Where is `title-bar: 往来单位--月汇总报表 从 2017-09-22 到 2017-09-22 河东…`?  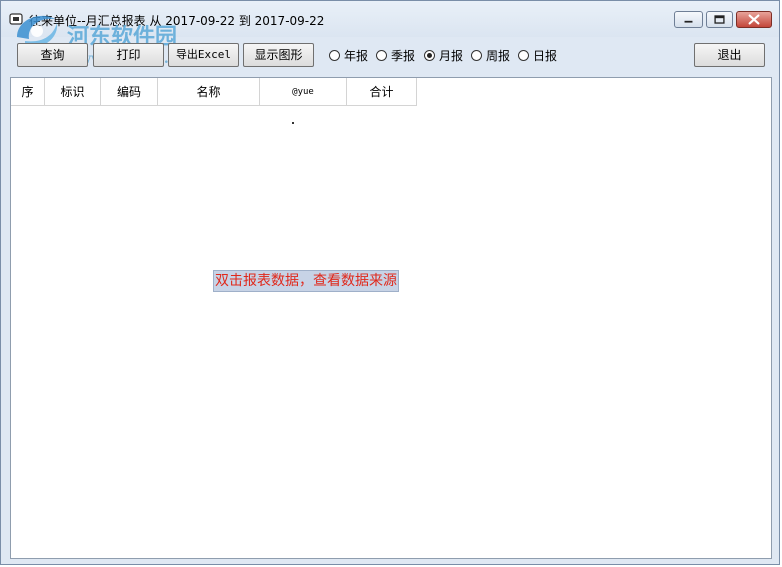
title-bar: 往来单位--月汇总报表 从 2017-09-22 到 2017-09-22 河东… is located at coordinates (390, 34).